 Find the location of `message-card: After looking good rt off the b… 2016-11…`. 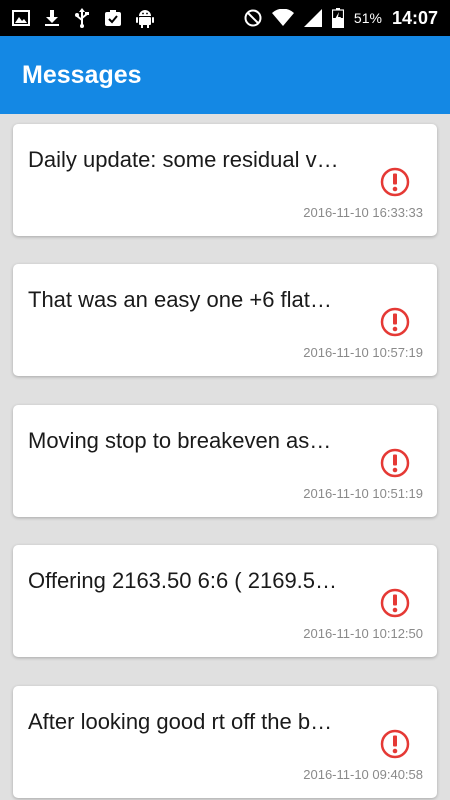

message-card: After looking good rt off the b… 2016-11… is located at coordinates (225, 742).